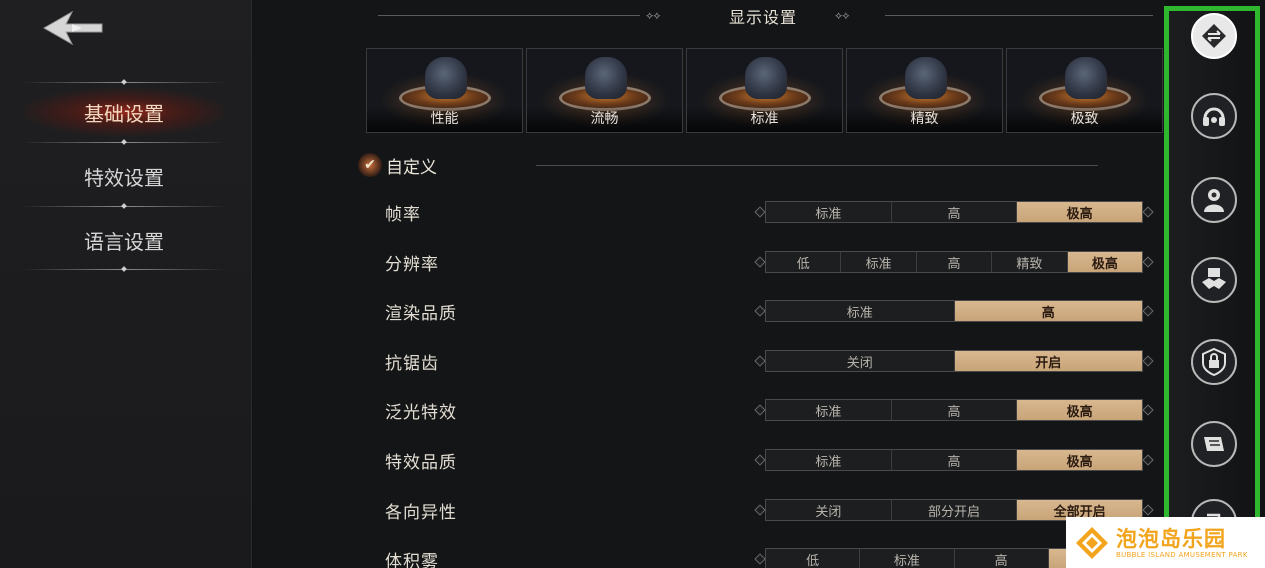  What do you see at coordinates (1084, 119) in the screenshot?
I see `preset-label: 极致` at bounding box center [1084, 119].